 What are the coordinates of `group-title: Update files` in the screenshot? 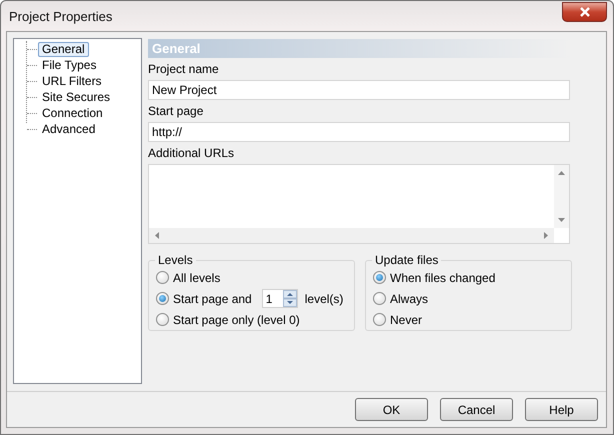 It's located at (407, 260).